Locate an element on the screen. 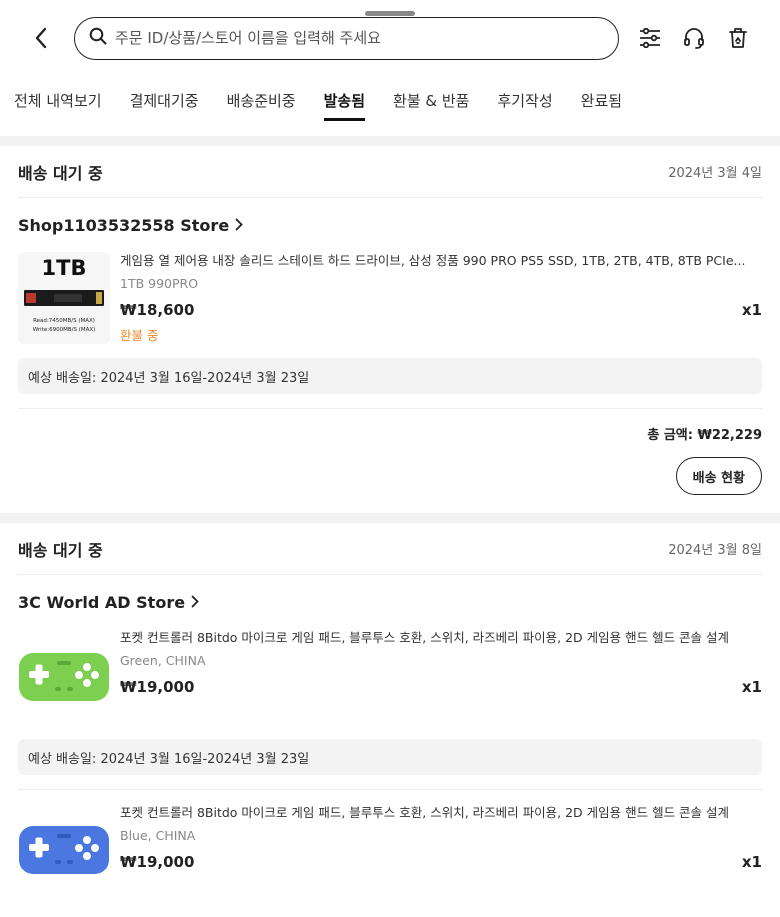 This screenshot has width=780, height=917. tab-awaiting-payment: 결제대기중 is located at coordinates (164, 105).